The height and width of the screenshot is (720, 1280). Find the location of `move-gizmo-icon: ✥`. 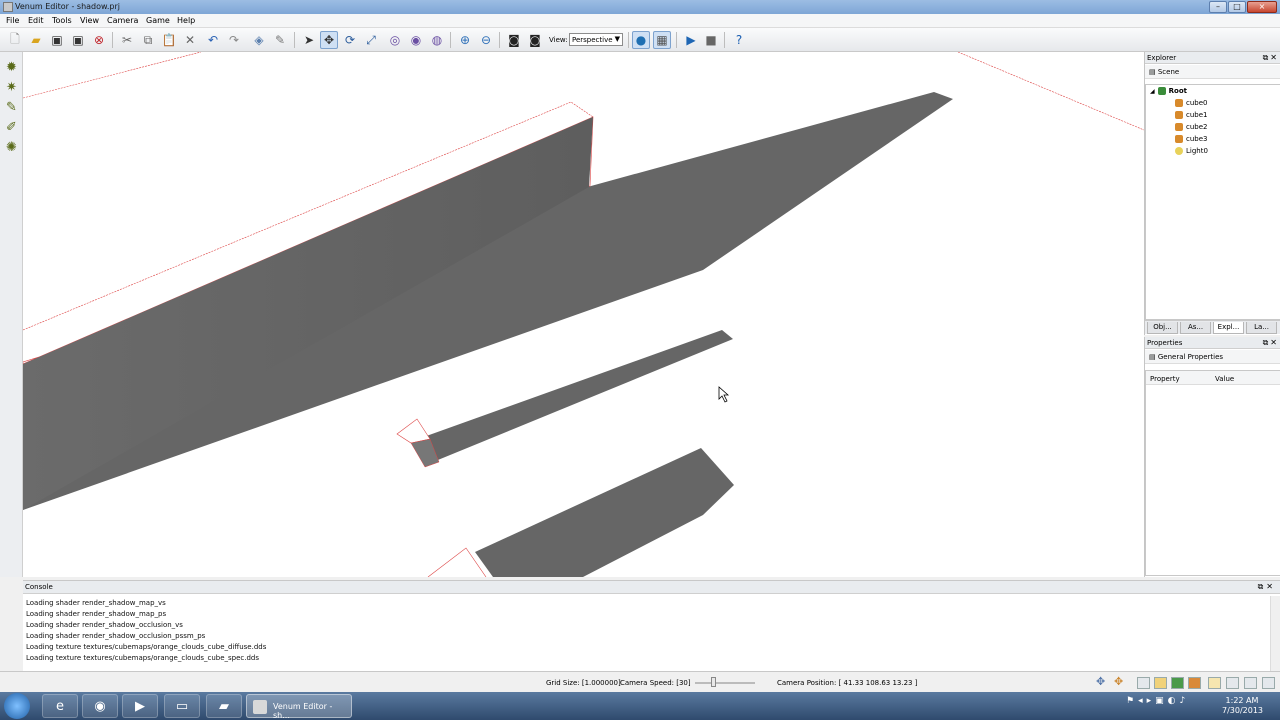

move-gizmo-icon: ✥ is located at coordinates (1102, 681).